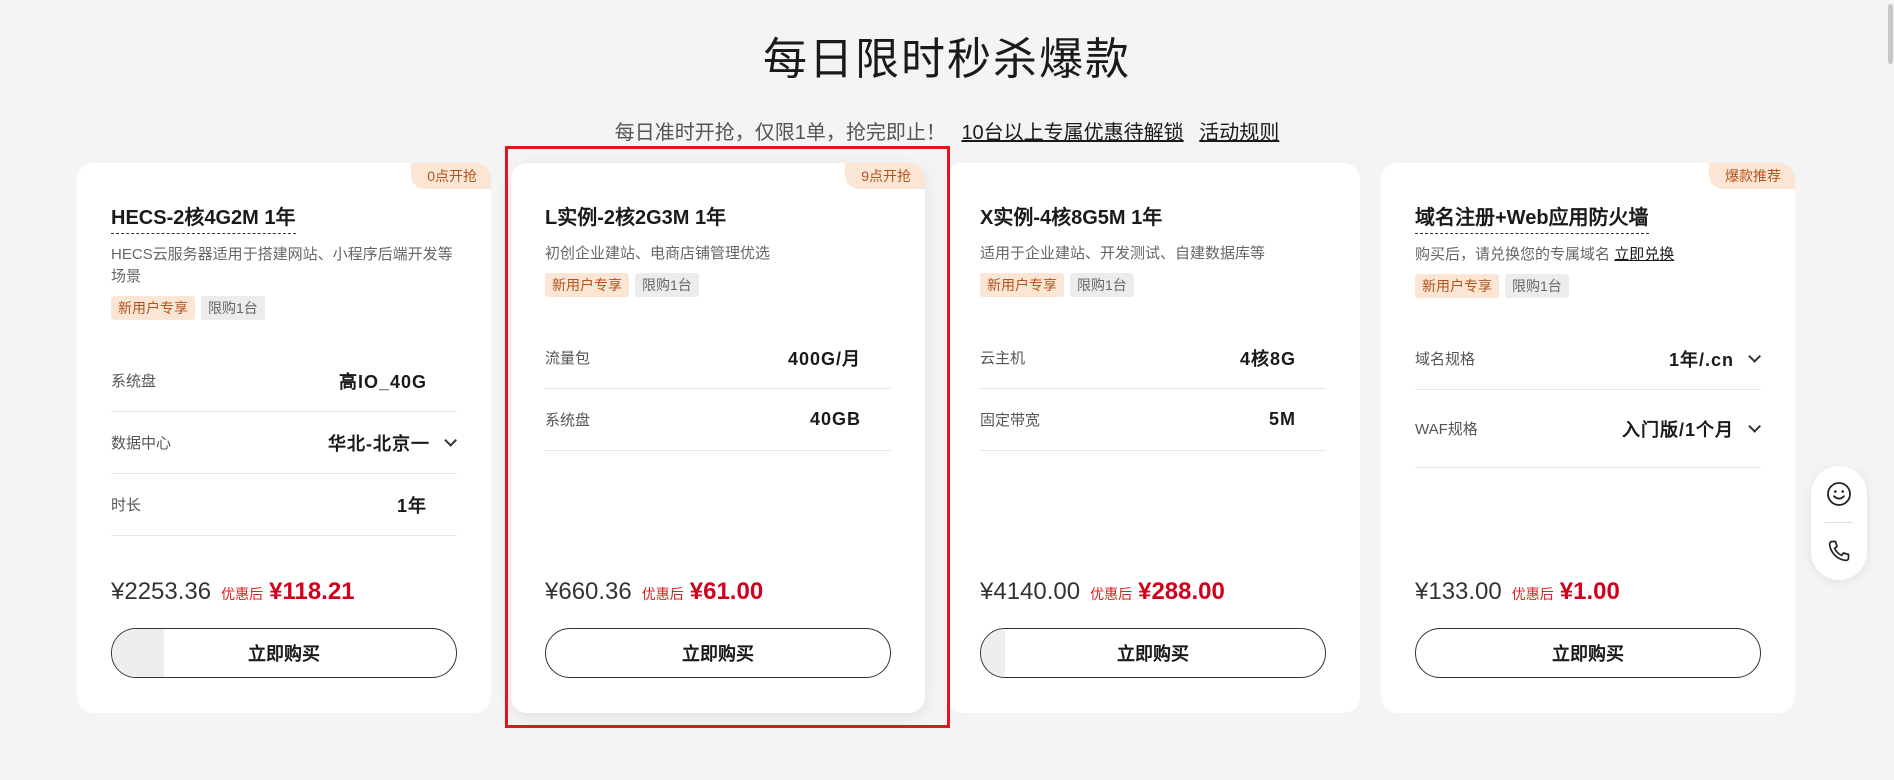 This screenshot has width=1894, height=780. What do you see at coordinates (1513, 254) in the screenshot?
I see `product-desc-text: 购买后，请兑换您的专属域名` at bounding box center [1513, 254].